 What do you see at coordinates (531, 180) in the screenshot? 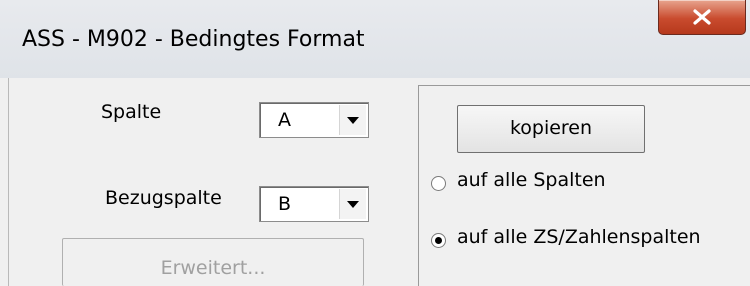
I see `radio-auf-alle-spalten-label: auf alle Spalten` at bounding box center [531, 180].